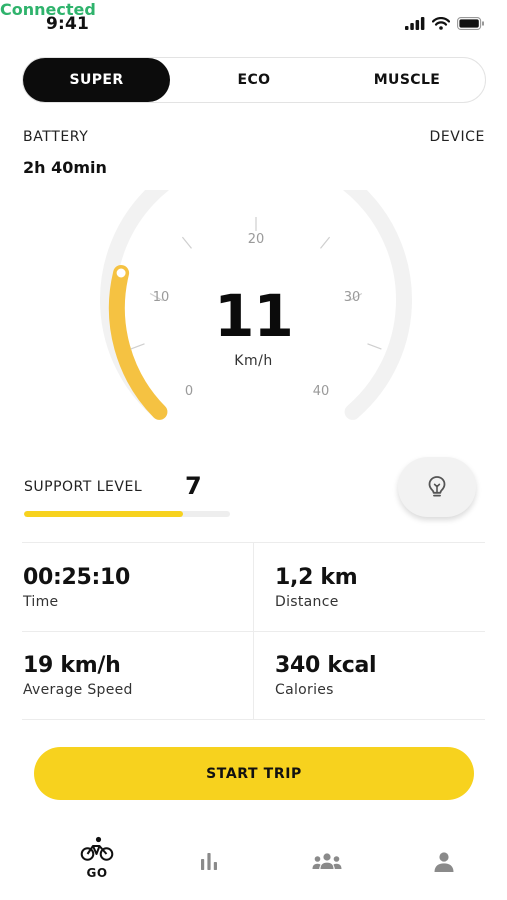 This screenshot has width=507, height=900. Describe the element at coordinates (72, 665) in the screenshot. I see `stat-average-speed-value: 19 km/h` at that location.